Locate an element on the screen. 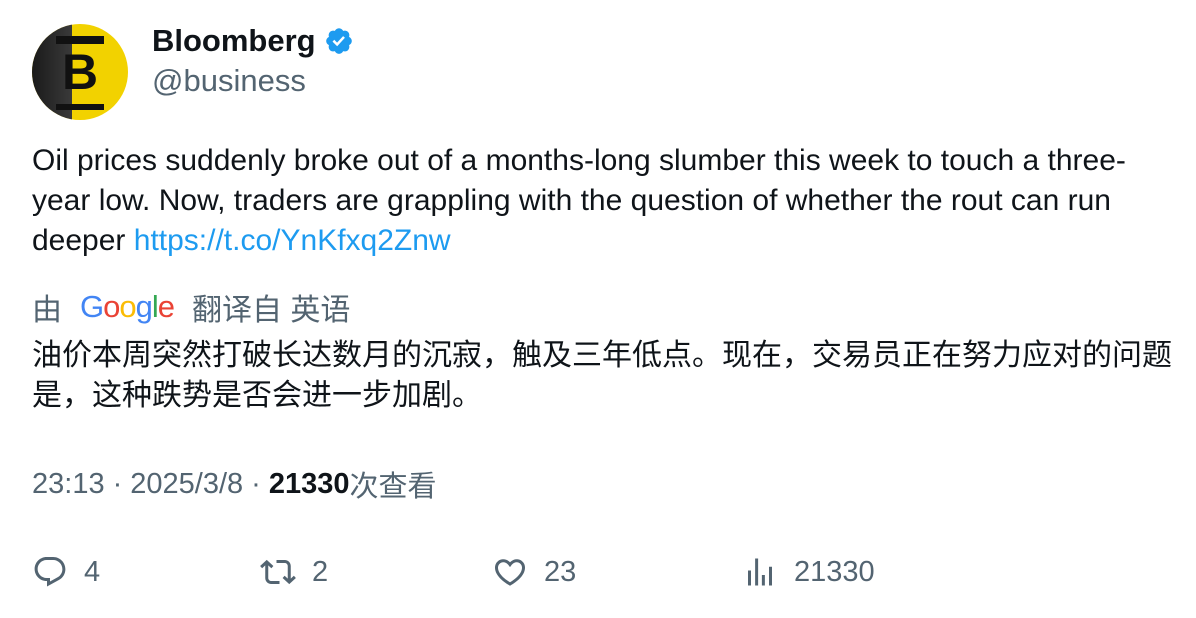  translation-suffix: 翻译自 英语 is located at coordinates (271, 307).